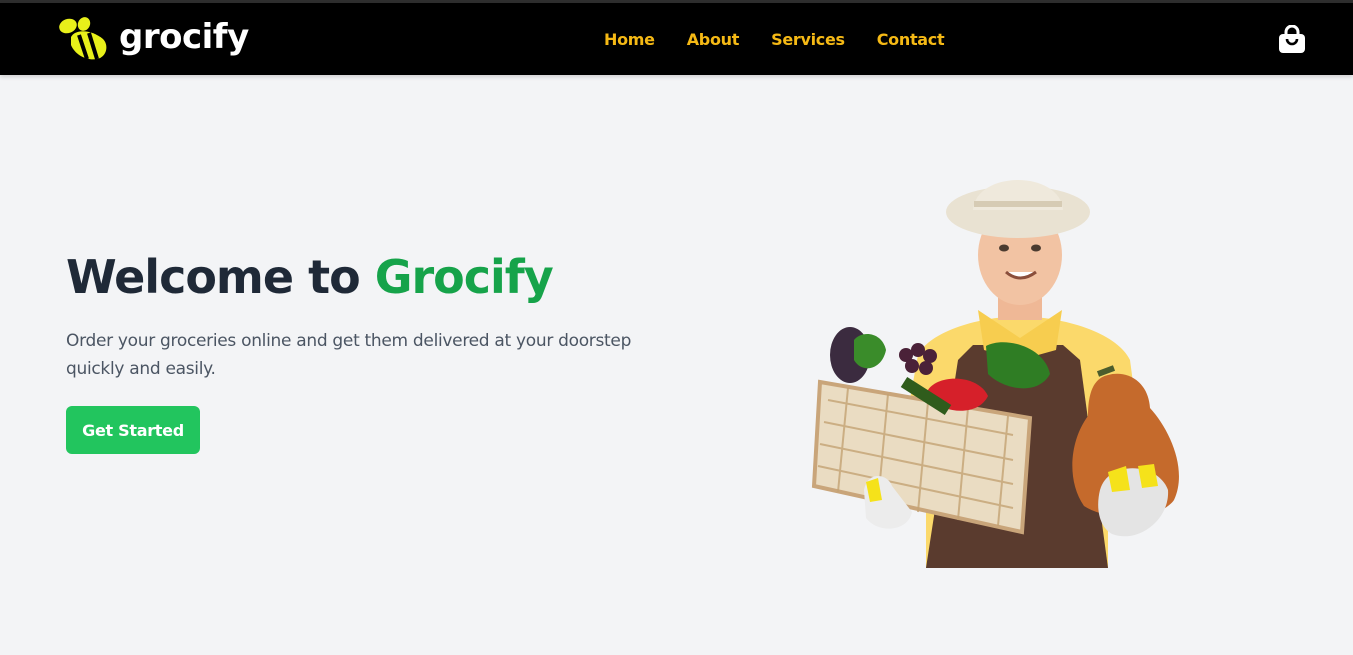 This screenshot has height=655, width=1353. I want to click on hero-title: Welcome to Grocify, so click(310, 277).